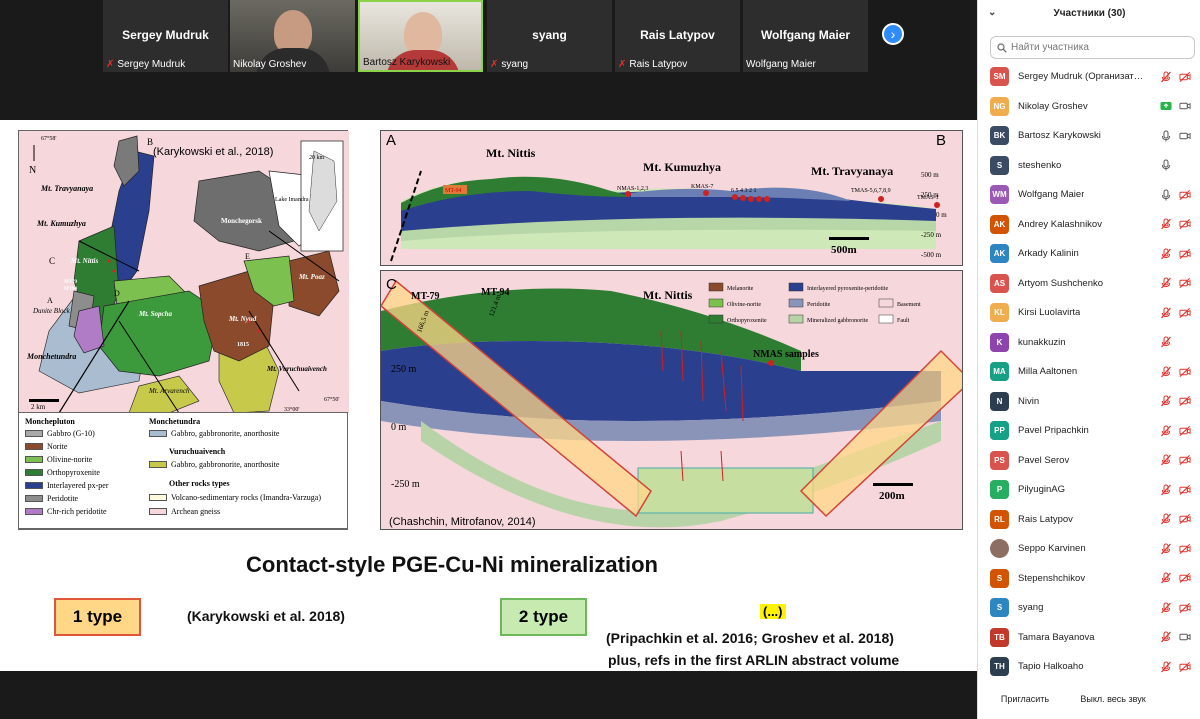 Image resolution: width=1200 pixels, height=719 pixels. Describe the element at coordinates (1060, 224) in the screenshot. I see `participant-name: Andrey Kalashnikov` at that location.